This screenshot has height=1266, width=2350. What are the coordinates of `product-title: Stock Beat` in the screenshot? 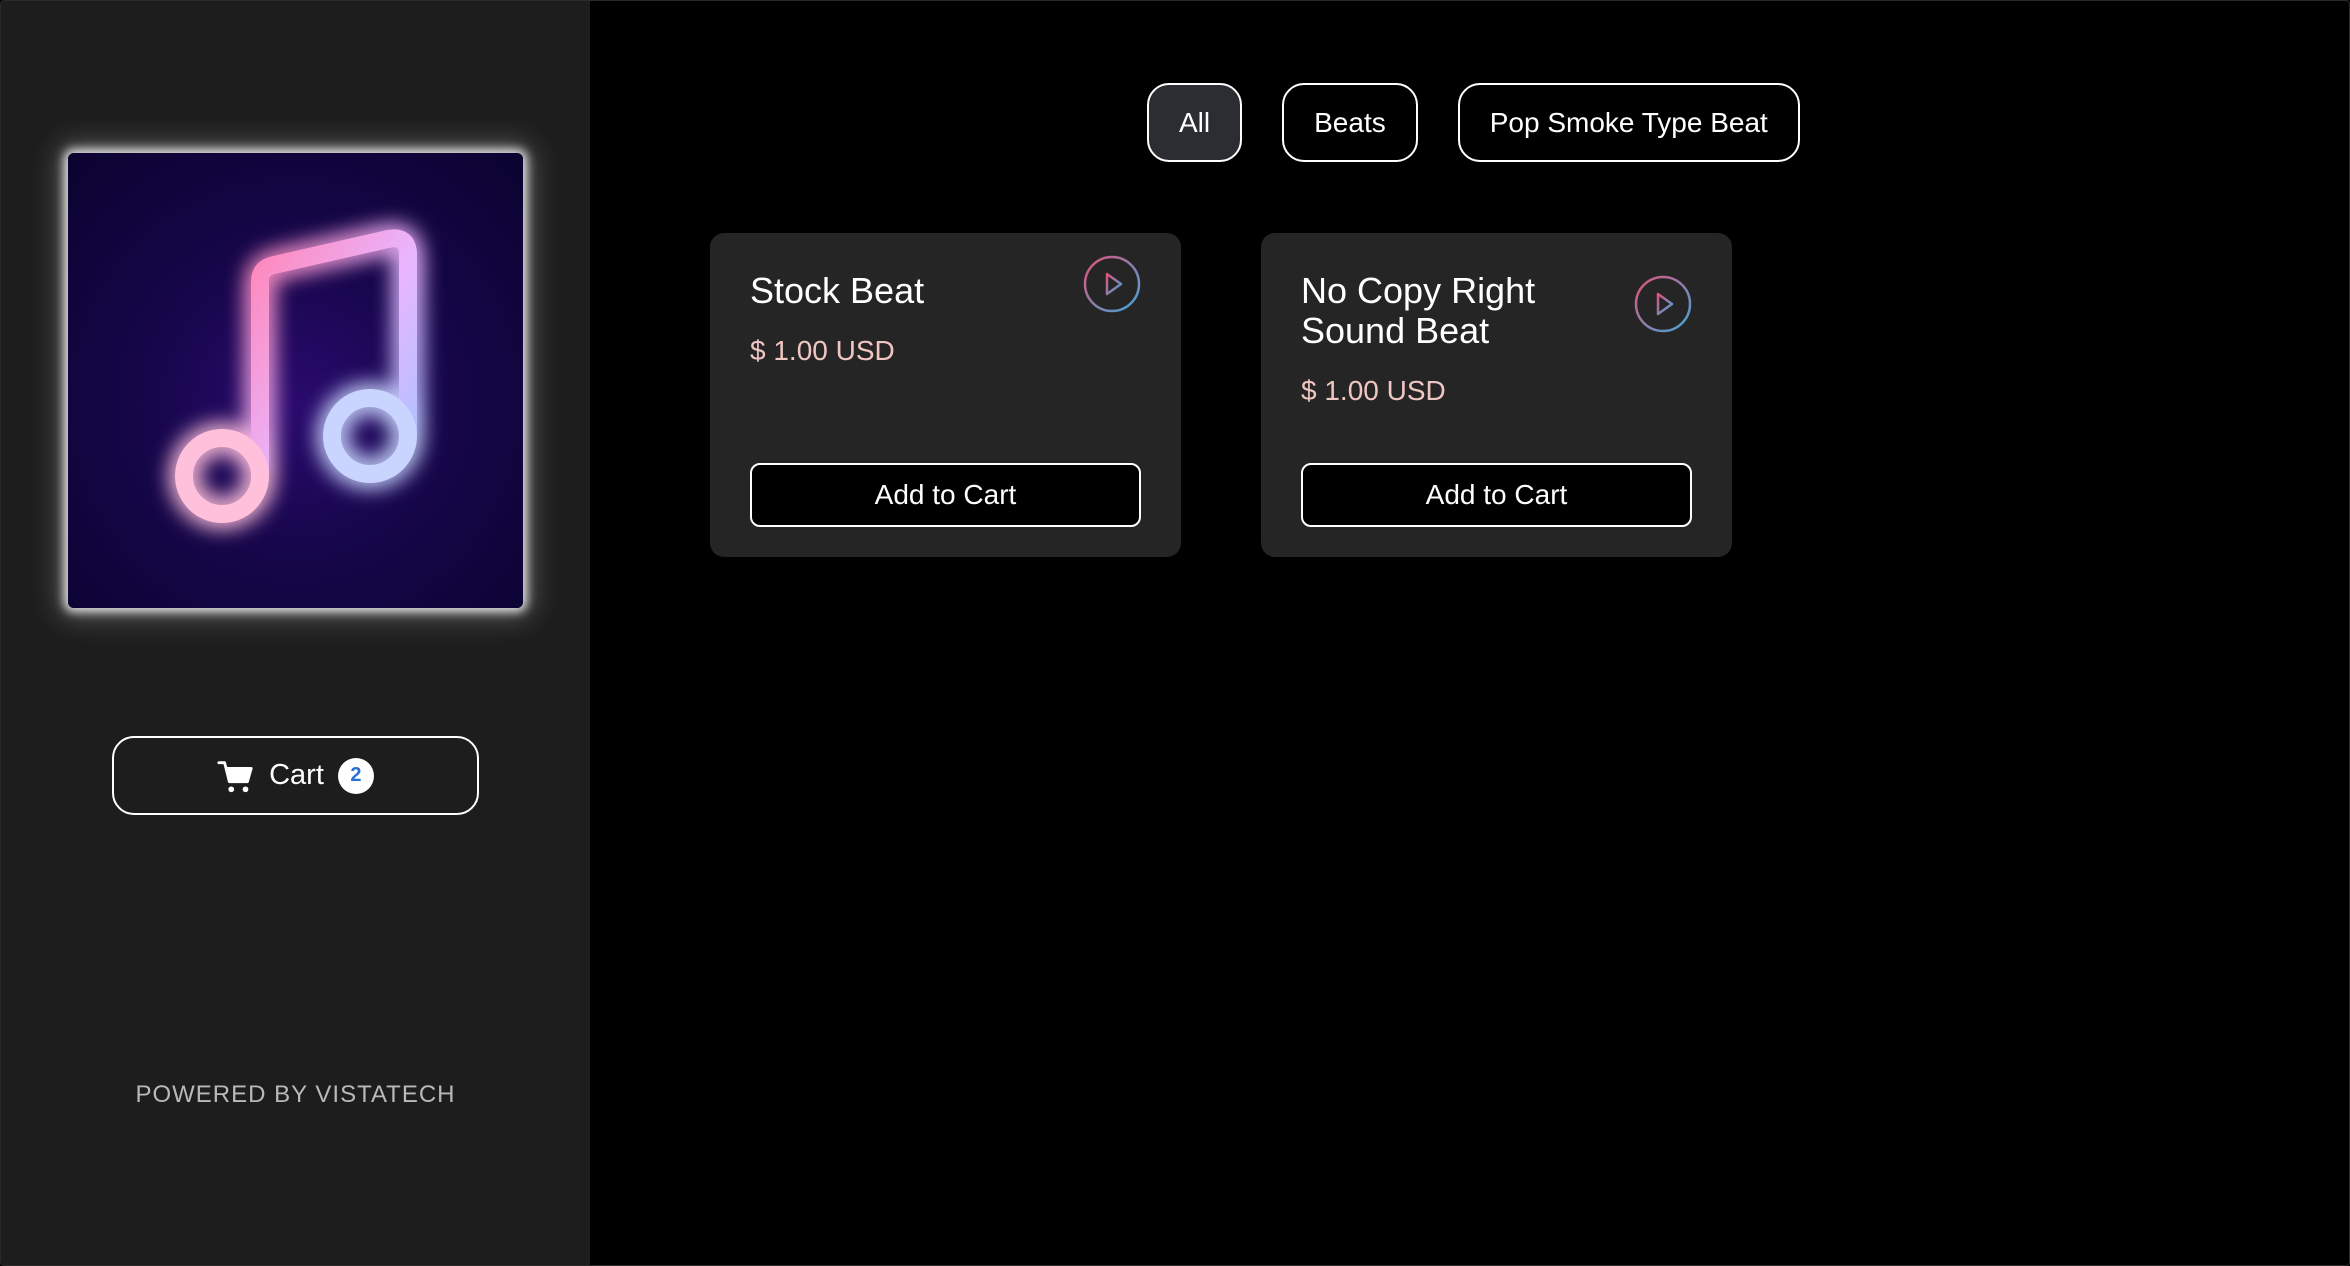 It's located at (837, 290).